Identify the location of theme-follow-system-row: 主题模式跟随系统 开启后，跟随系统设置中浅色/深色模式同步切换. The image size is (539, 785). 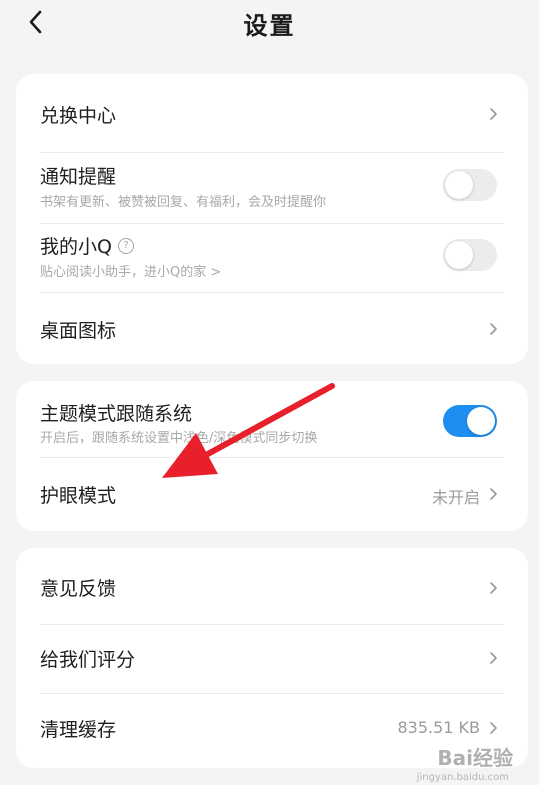
(272, 419).